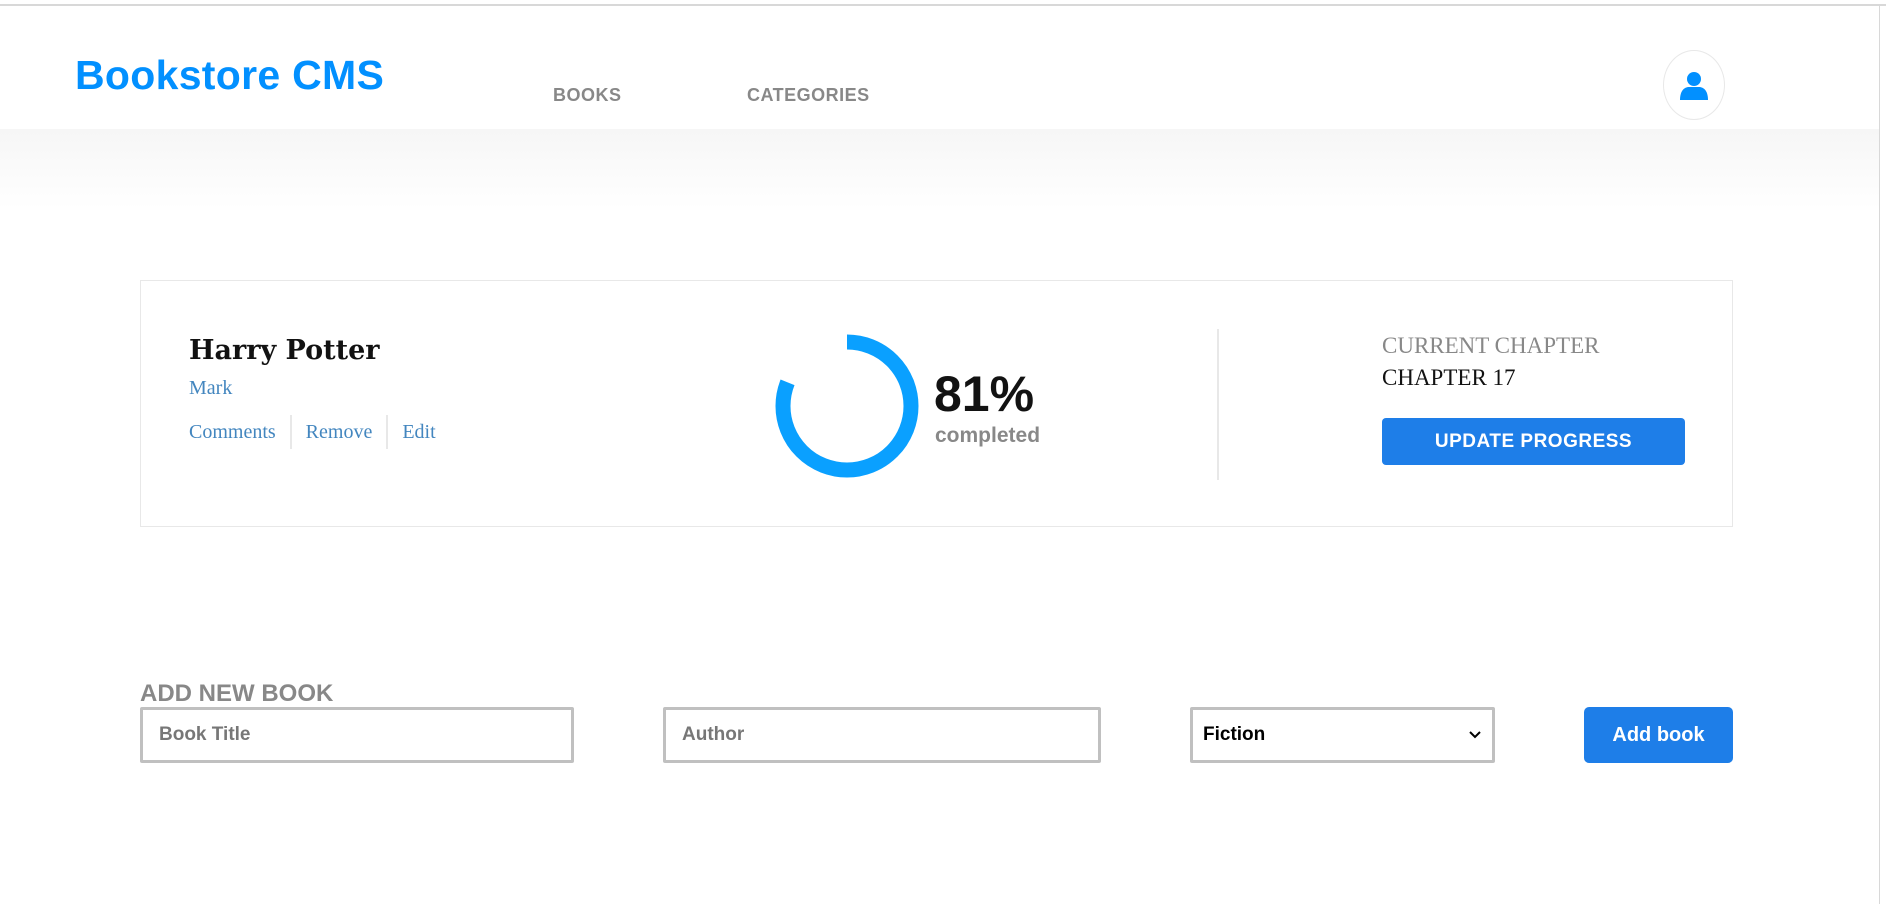 The width and height of the screenshot is (1886, 904). I want to click on card-divider, so click(1218, 404).